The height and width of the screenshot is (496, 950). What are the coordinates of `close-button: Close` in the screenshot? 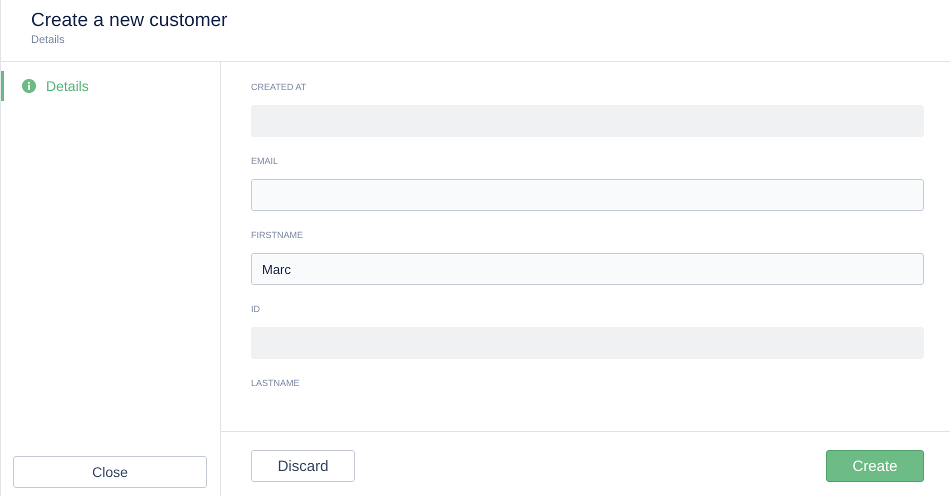 It's located at (110, 472).